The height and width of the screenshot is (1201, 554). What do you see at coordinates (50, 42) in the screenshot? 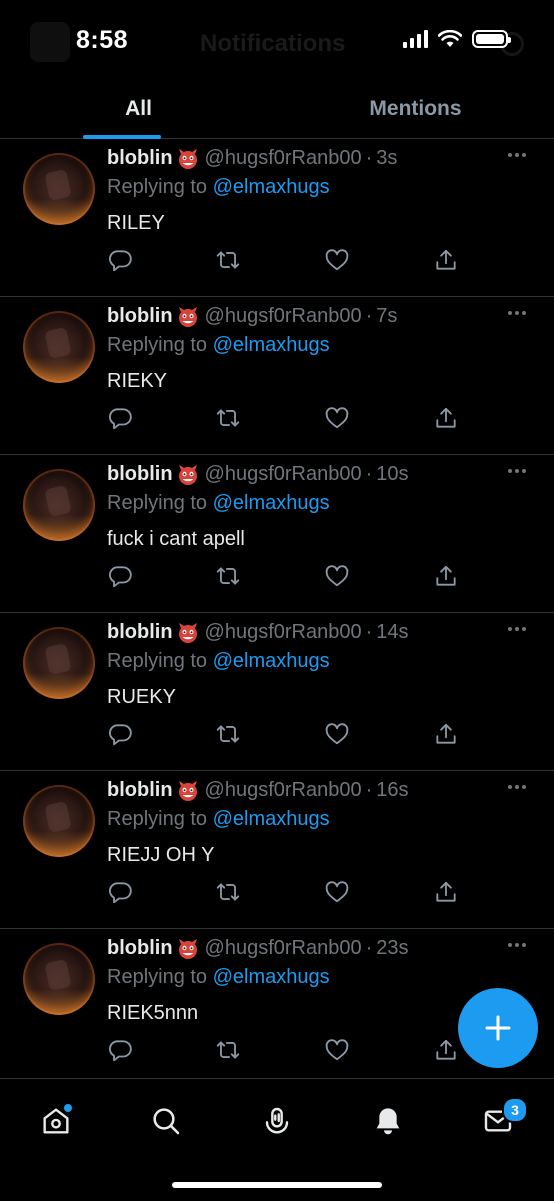
I see `profile-avatar` at bounding box center [50, 42].